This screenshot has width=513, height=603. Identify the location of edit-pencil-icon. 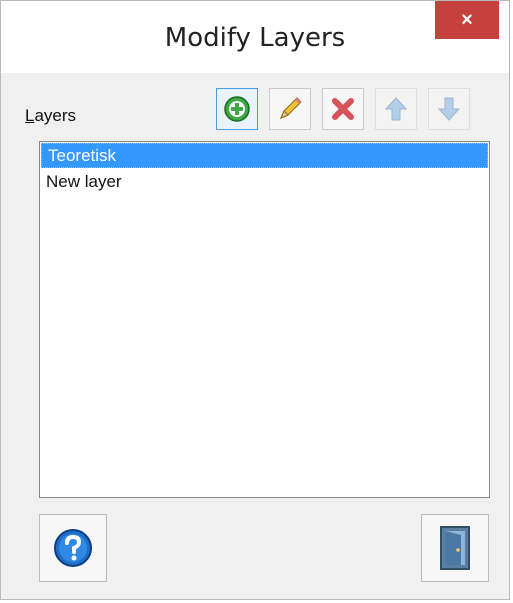
(291, 108).